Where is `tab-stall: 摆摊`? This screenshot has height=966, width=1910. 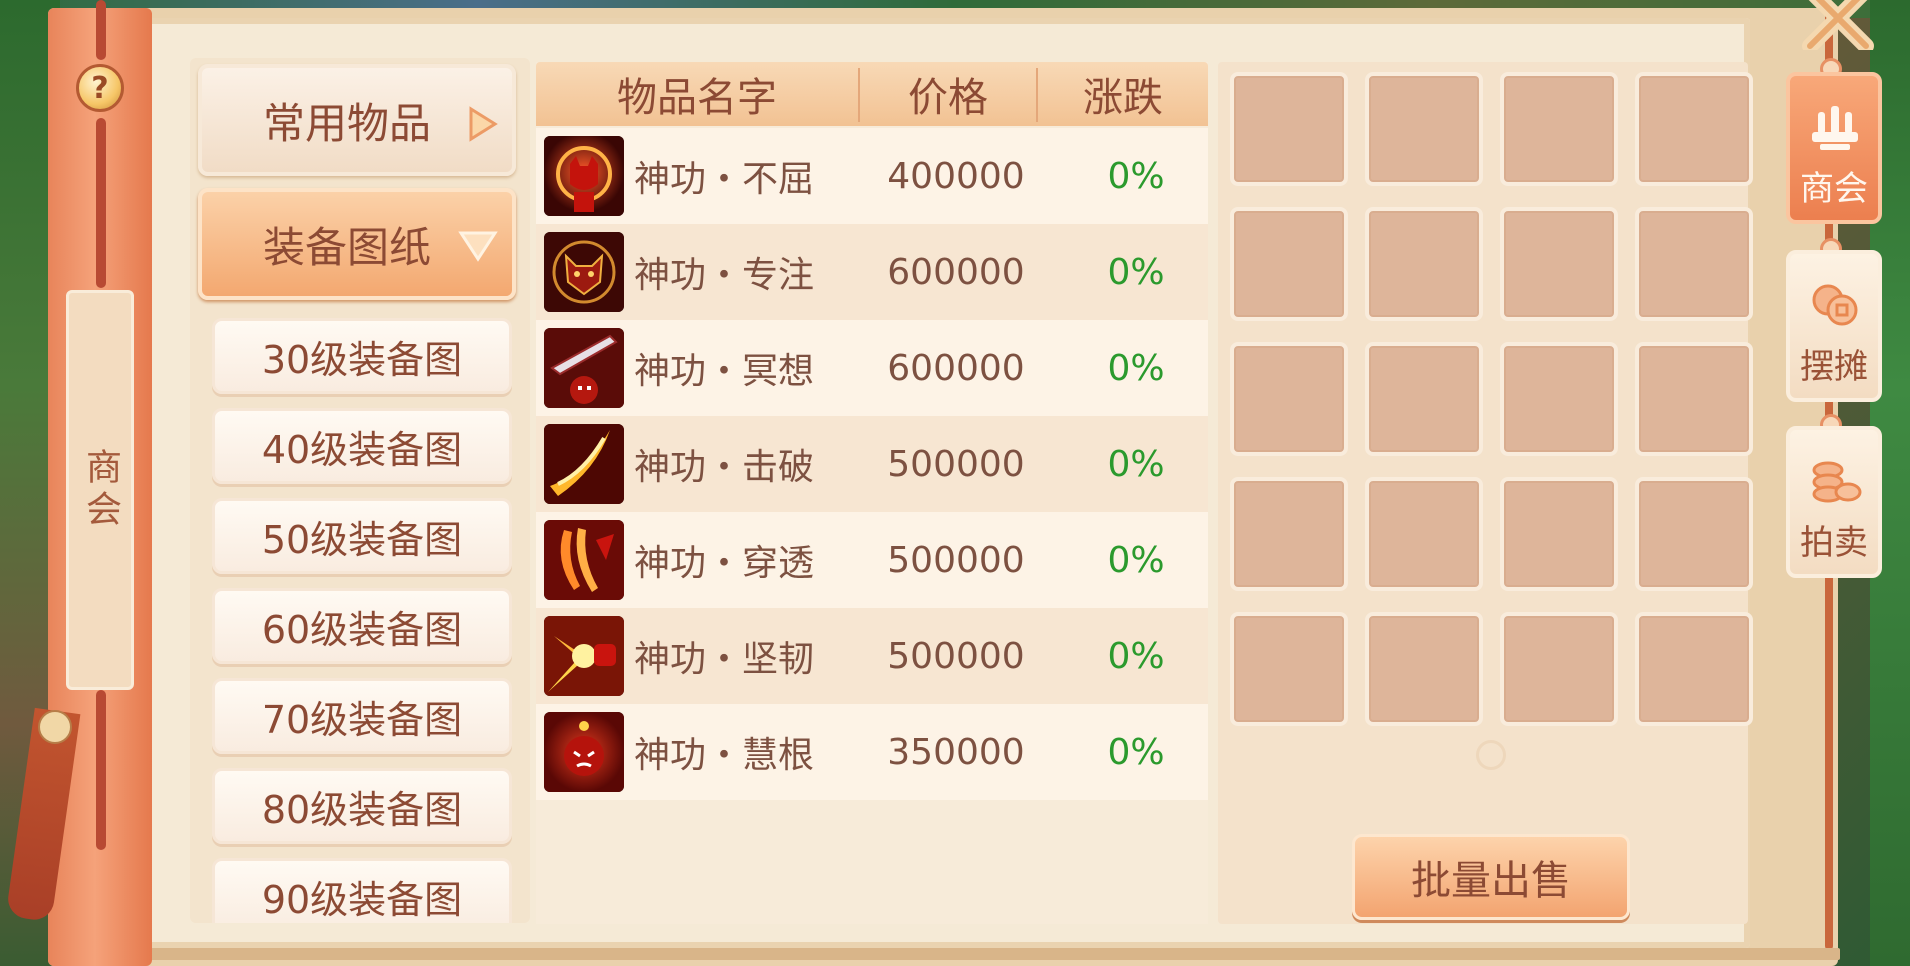
tab-stall: 摆摊 is located at coordinates (1834, 326).